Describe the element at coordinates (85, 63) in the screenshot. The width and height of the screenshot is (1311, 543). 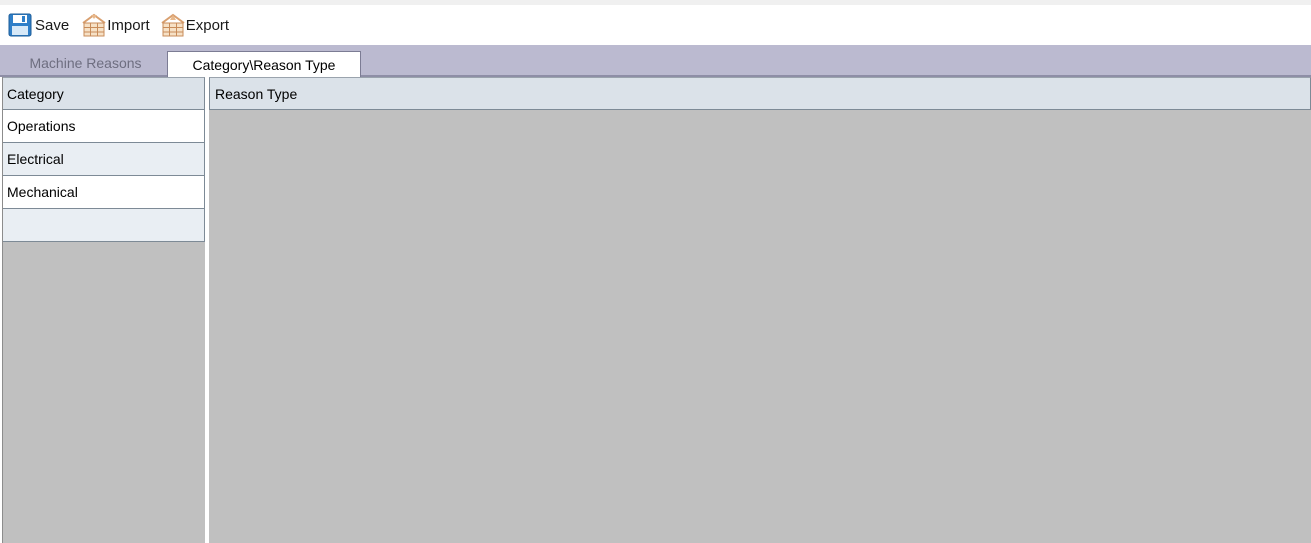
I see `tab-machine-reasons: Machine Reasons` at that location.